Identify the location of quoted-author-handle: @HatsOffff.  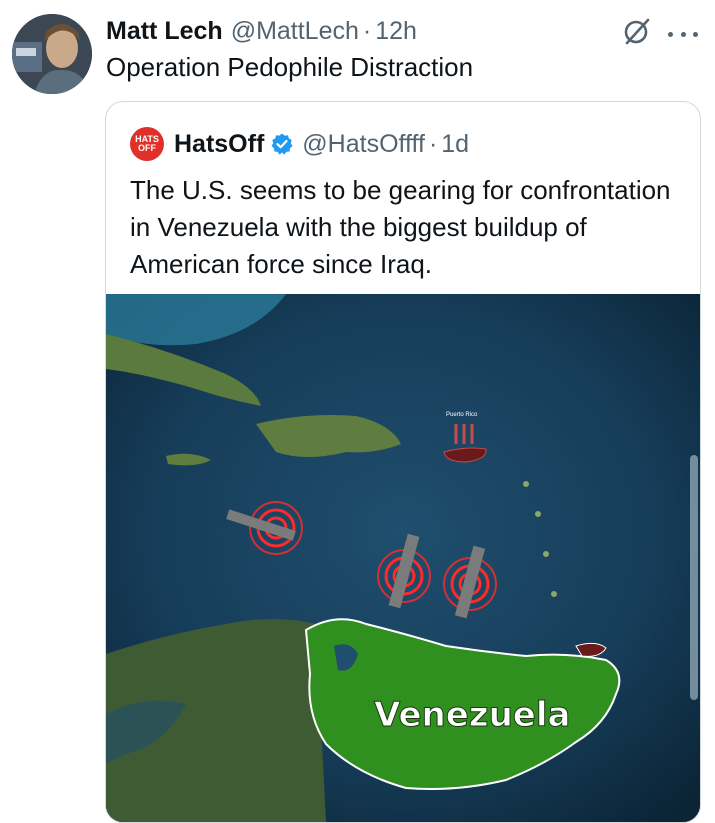
(363, 144).